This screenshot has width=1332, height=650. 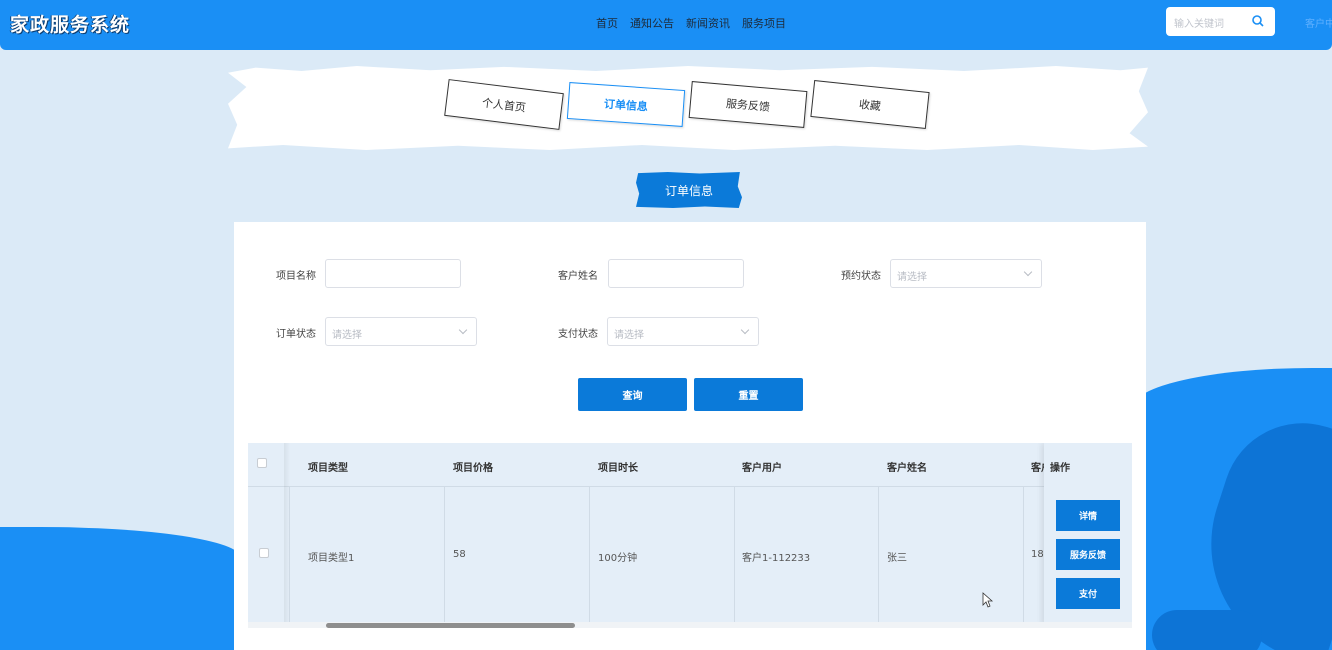 What do you see at coordinates (683, 331) in the screenshot?
I see `pay-status-select: 请选择` at bounding box center [683, 331].